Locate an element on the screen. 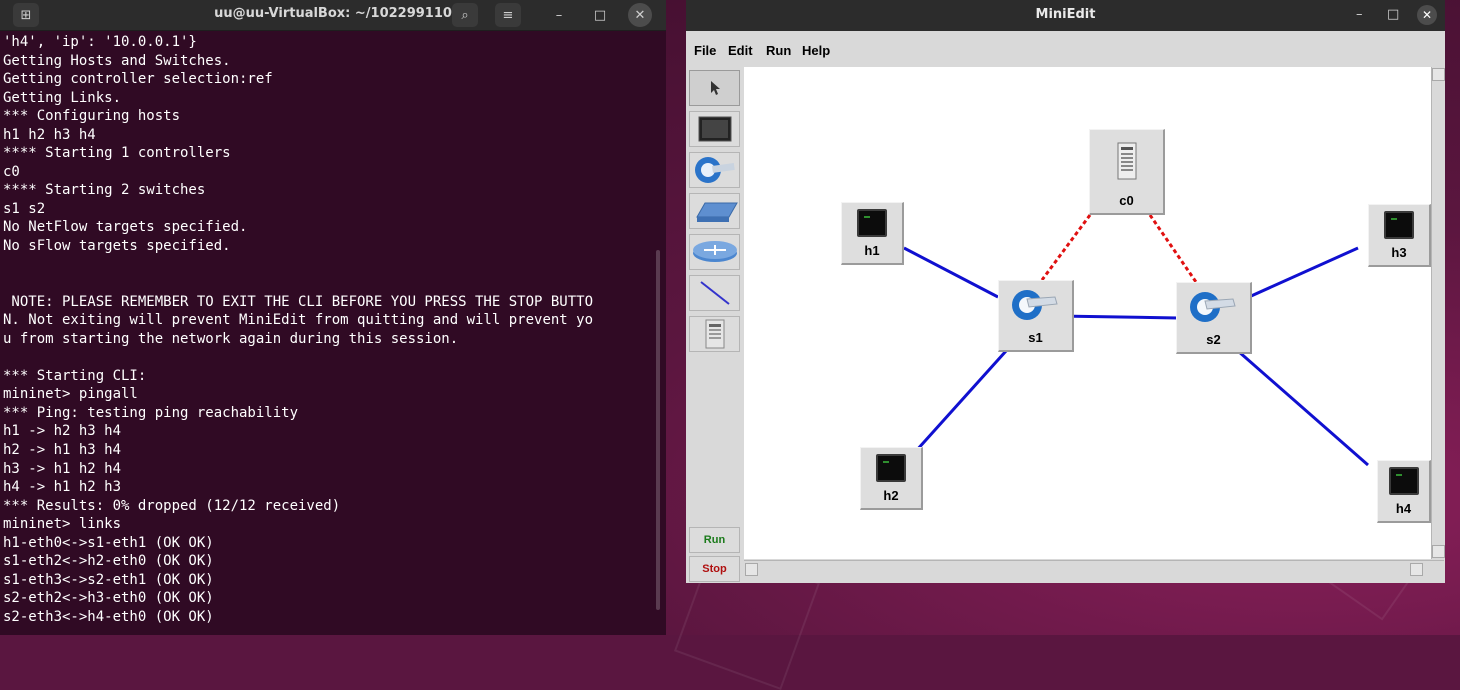 This screenshot has height=690, width=1460. terminal-line: s2-eth3<->h4-eth0 (OK OK) is located at coordinates (108, 616).